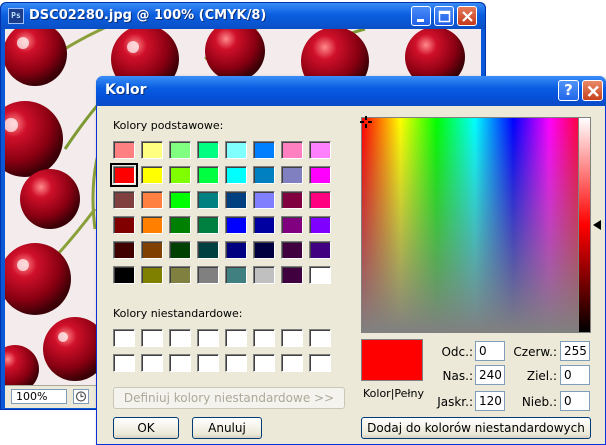 This screenshot has height=445, width=606. Describe the element at coordinates (490, 375) in the screenshot. I see `saturation-field: 240` at that location.